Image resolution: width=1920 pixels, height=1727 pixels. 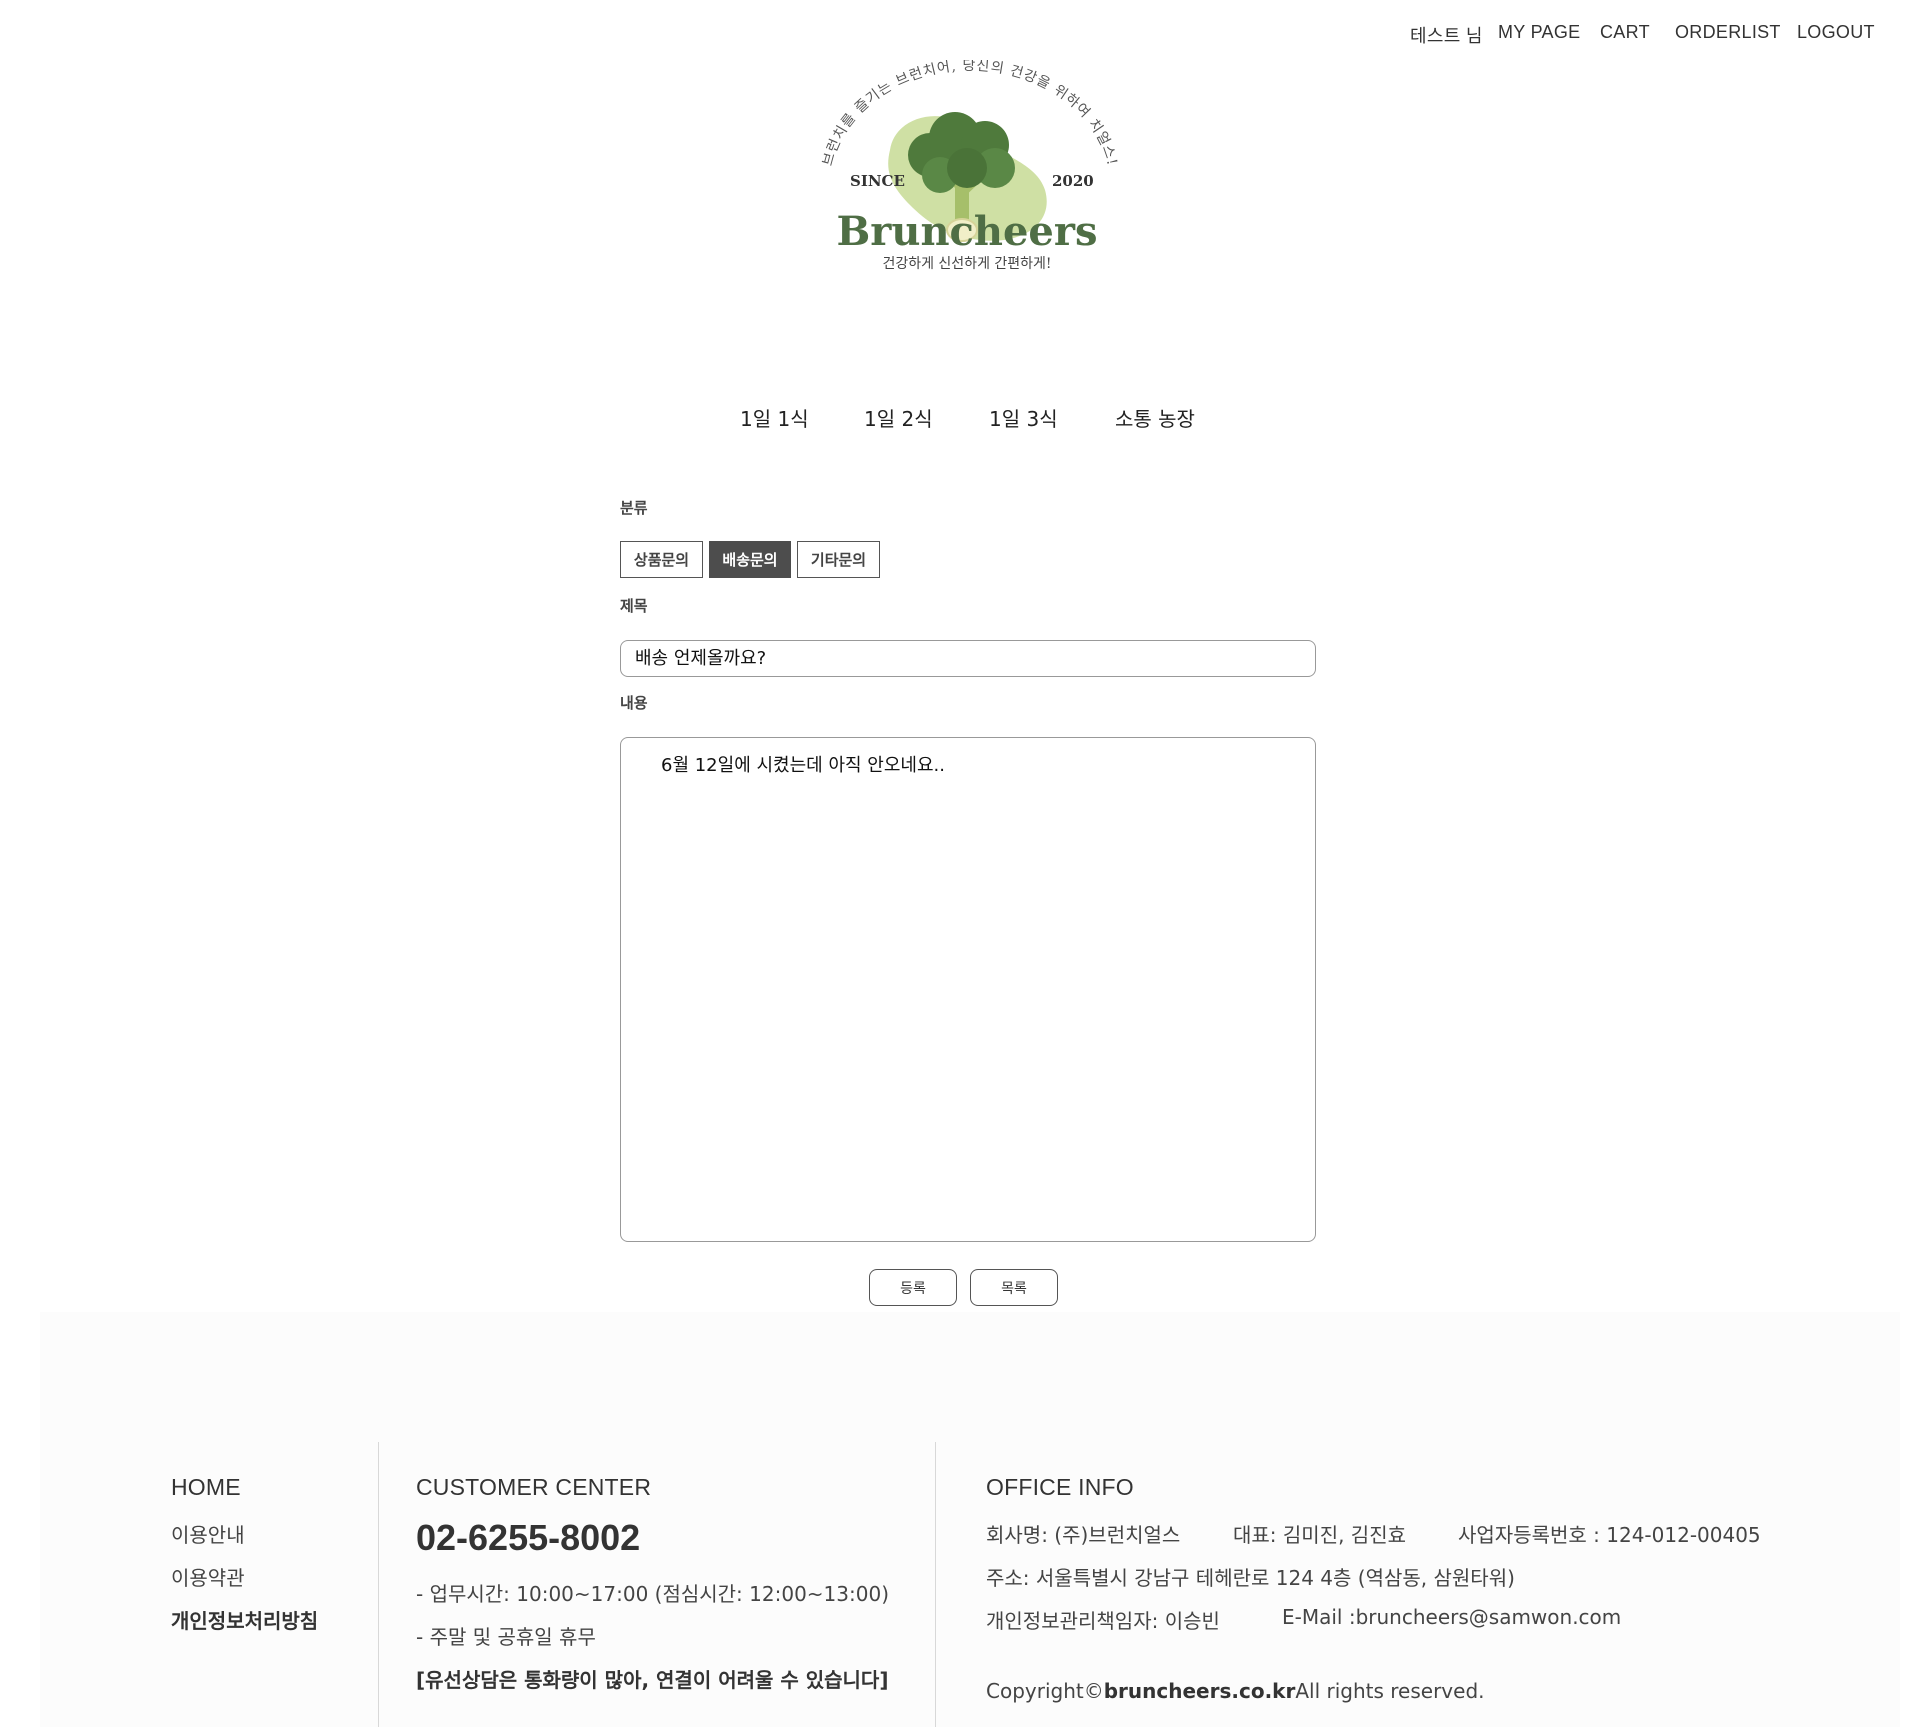 What do you see at coordinates (1320, 1535) in the screenshot?
I see `office-ceo: 대표: 김미진, 김진효` at bounding box center [1320, 1535].